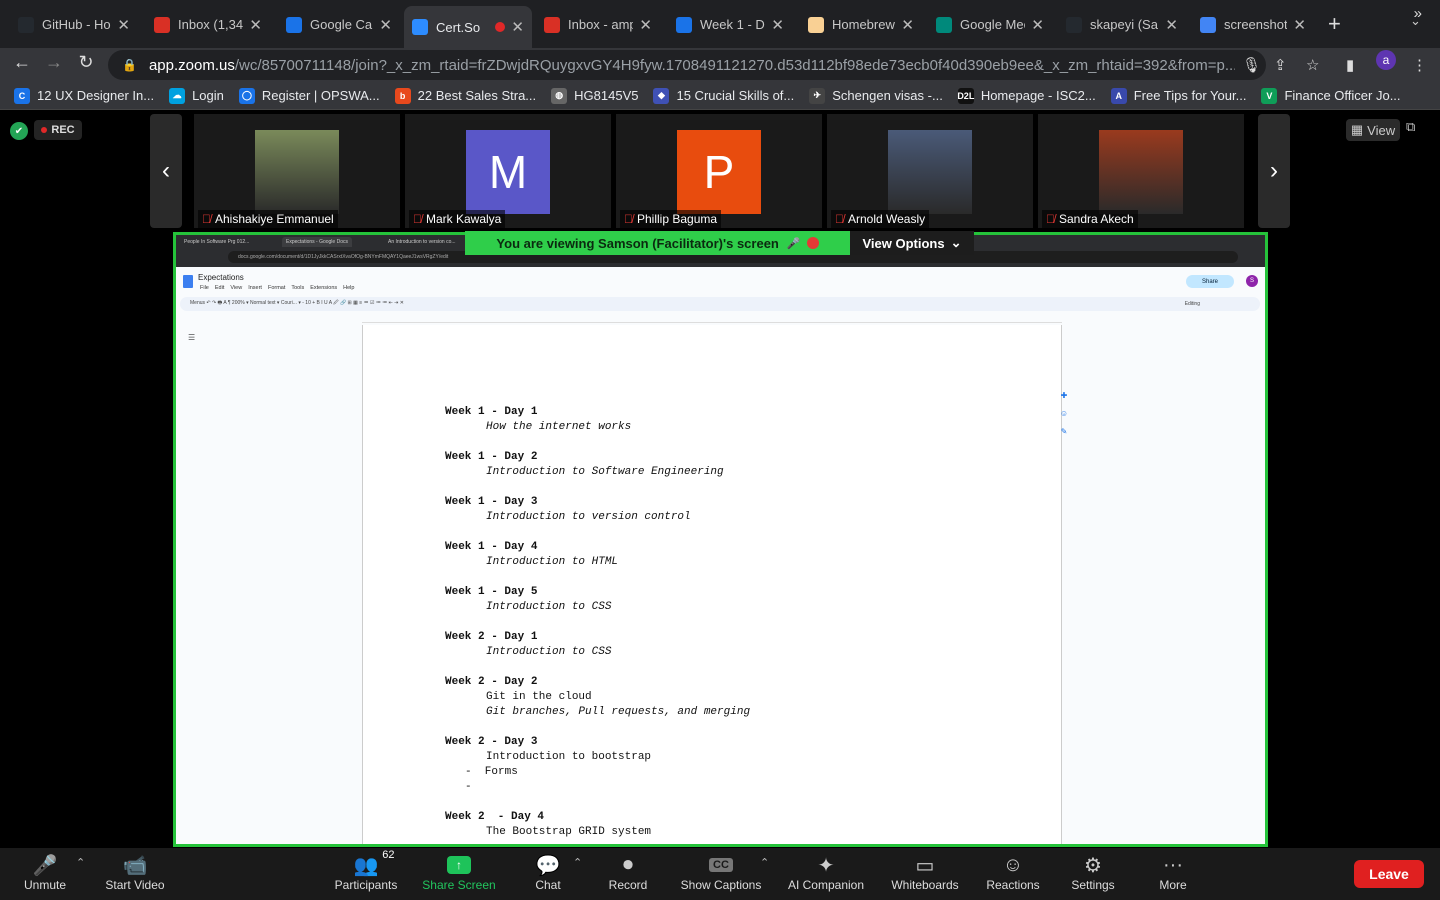 The width and height of the screenshot is (1440, 900). Describe the element at coordinates (458, 27) in the screenshot. I see `tab-title: Cert.So` at that location.